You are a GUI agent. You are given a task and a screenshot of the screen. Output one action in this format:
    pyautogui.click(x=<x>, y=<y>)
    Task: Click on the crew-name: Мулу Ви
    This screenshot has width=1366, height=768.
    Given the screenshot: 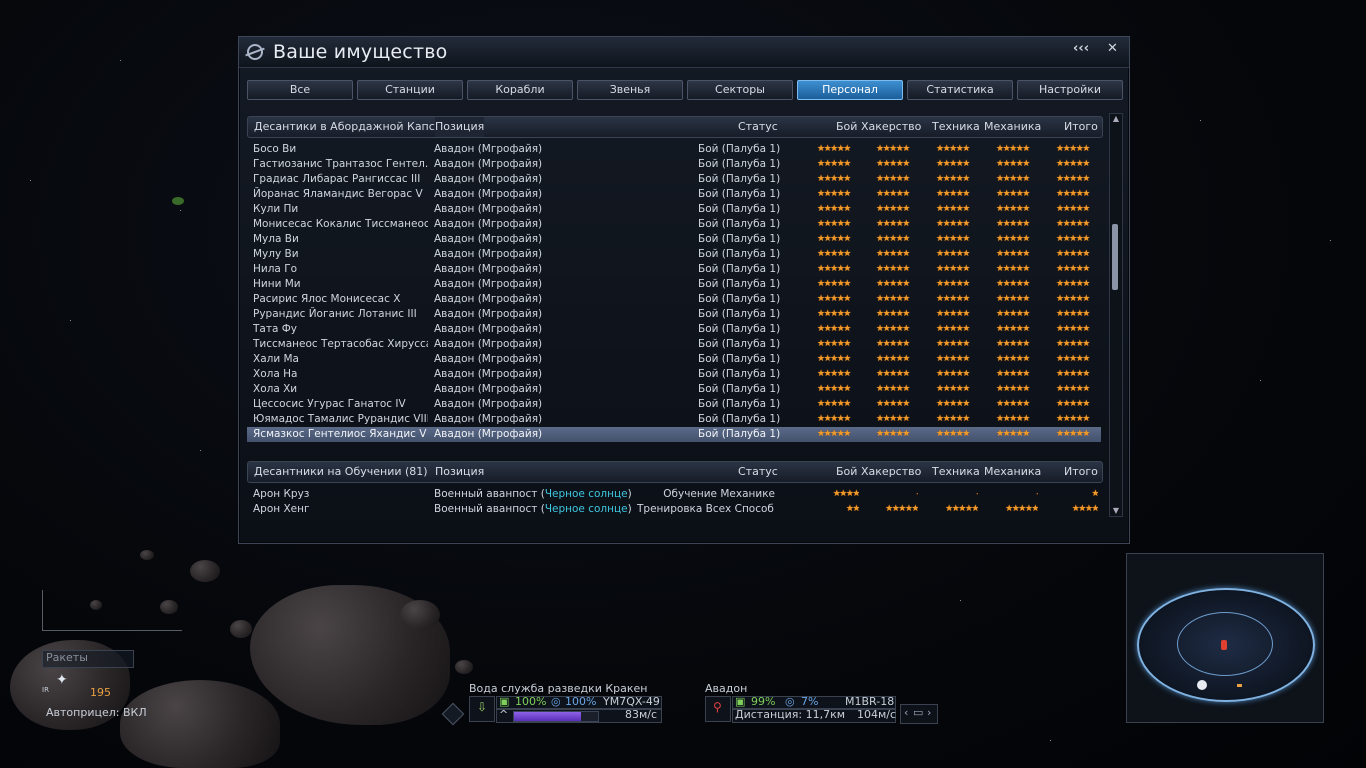 What is the action you would take?
    pyautogui.click(x=276, y=254)
    